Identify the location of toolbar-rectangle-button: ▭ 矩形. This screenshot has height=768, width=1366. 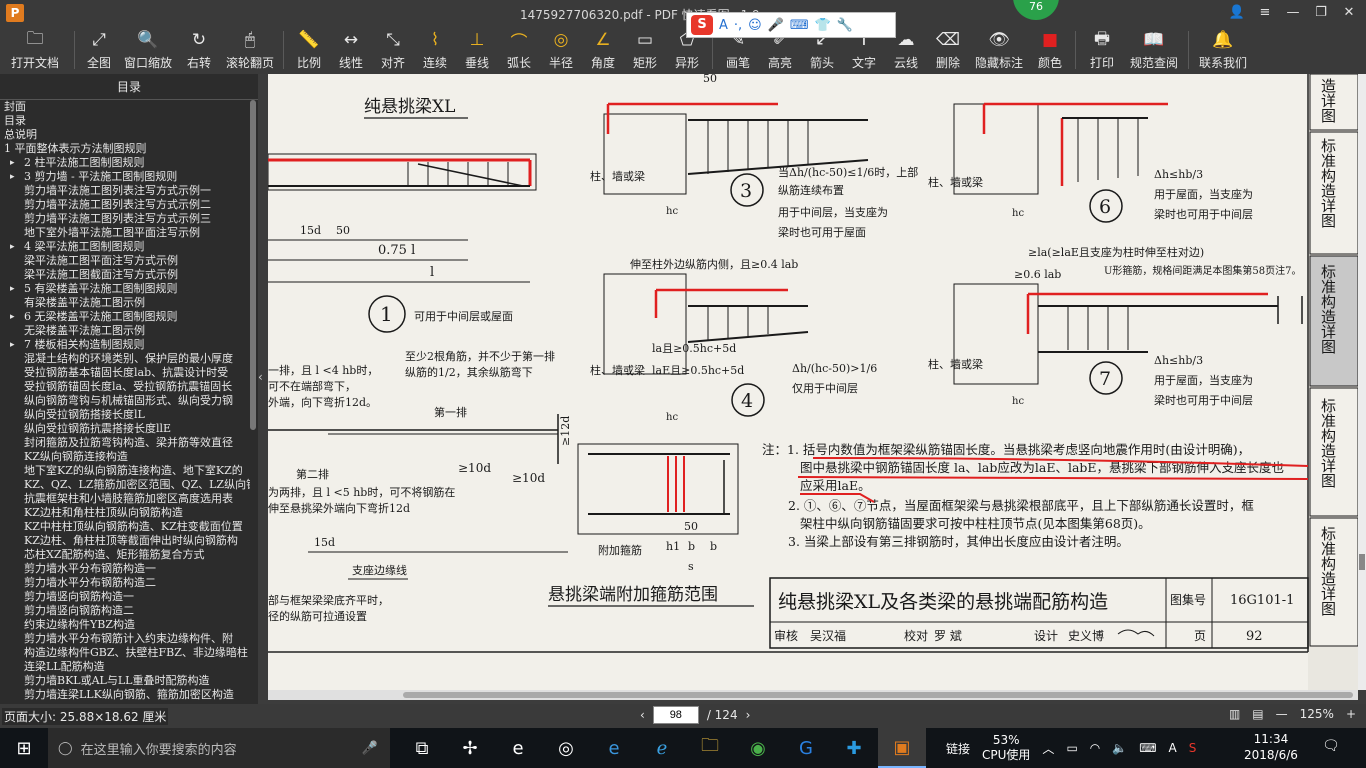
(645, 50).